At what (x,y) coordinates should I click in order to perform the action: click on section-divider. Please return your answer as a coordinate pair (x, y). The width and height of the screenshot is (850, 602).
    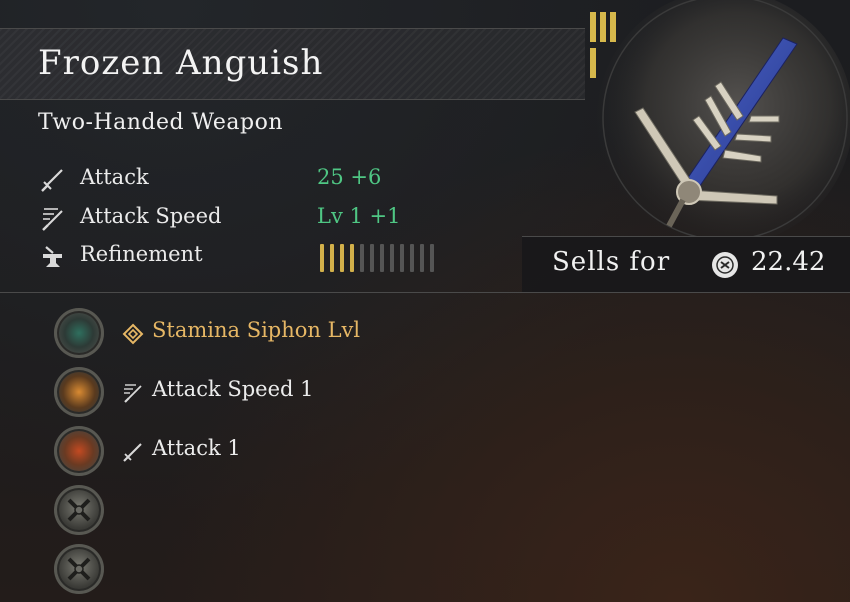
    Looking at the image, I should click on (425, 292).